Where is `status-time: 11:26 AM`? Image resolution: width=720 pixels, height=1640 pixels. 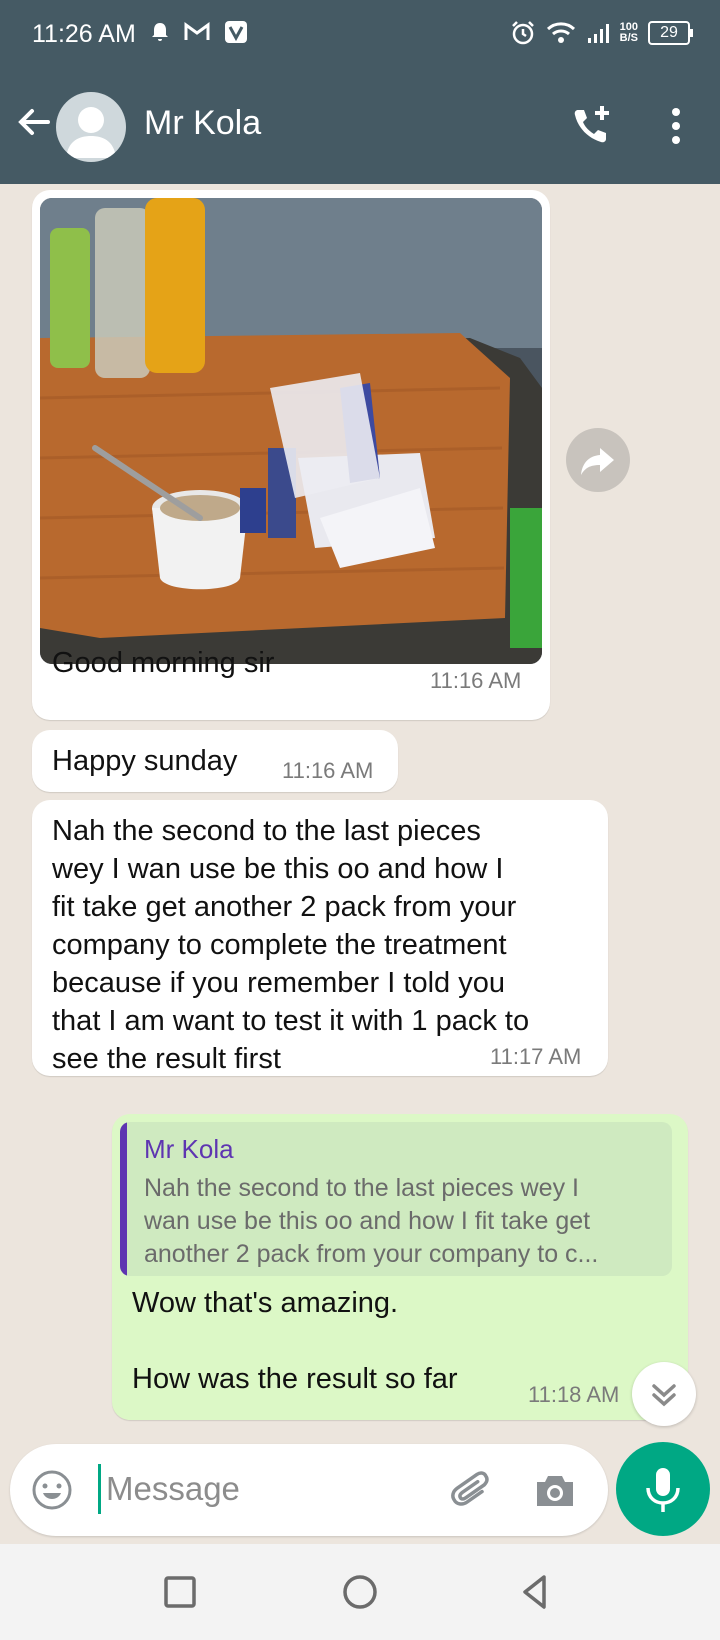 status-time: 11:26 AM is located at coordinates (84, 34).